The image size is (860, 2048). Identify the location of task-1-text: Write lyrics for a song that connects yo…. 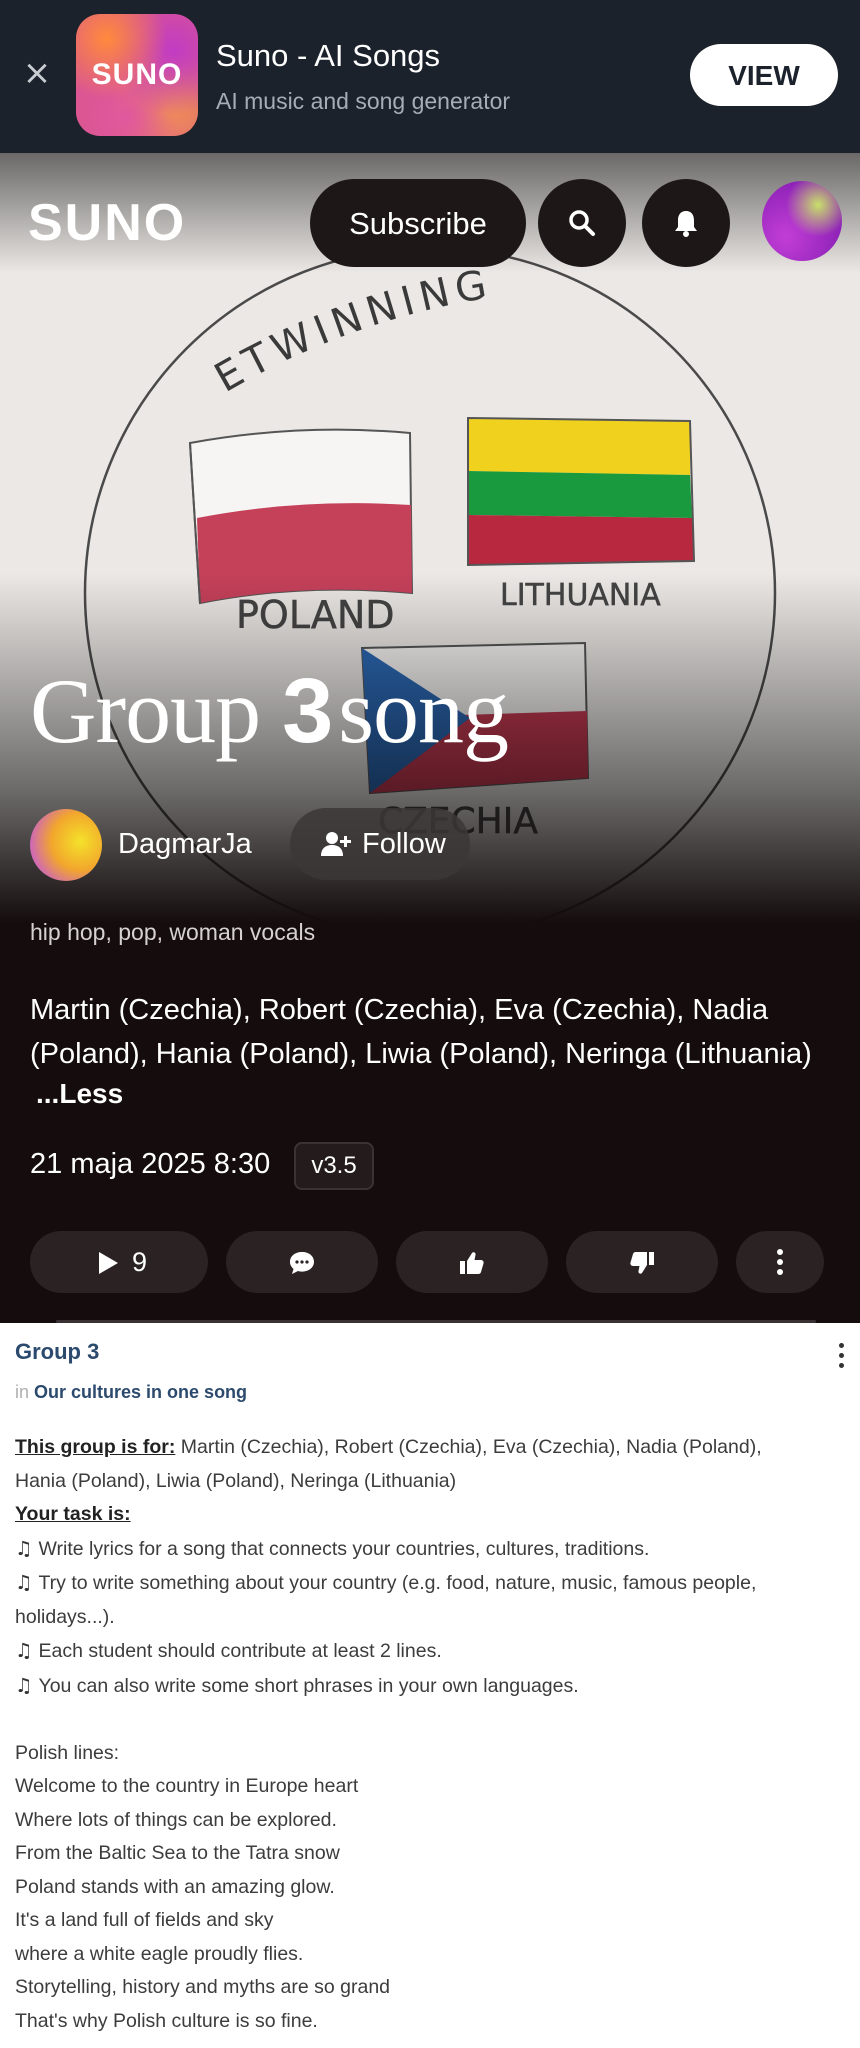
(344, 1548).